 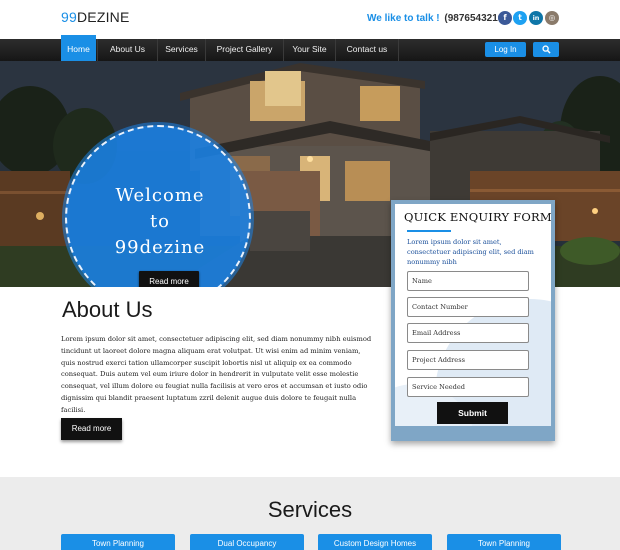 What do you see at coordinates (118, 542) in the screenshot?
I see `service-tab-town-planning: Town Planning` at bounding box center [118, 542].